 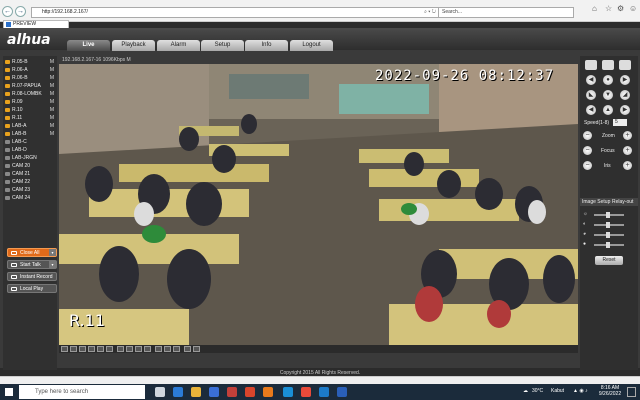 What do you see at coordinates (306, 392) in the screenshot?
I see `chrome-icon` at bounding box center [306, 392].